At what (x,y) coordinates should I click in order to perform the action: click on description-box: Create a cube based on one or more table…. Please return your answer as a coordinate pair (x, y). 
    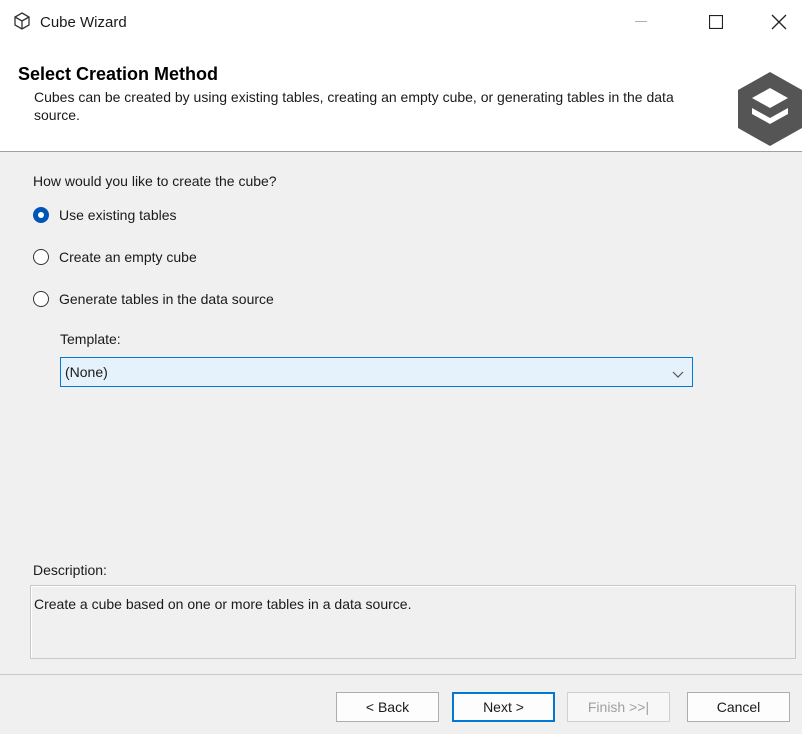
    Looking at the image, I should click on (413, 622).